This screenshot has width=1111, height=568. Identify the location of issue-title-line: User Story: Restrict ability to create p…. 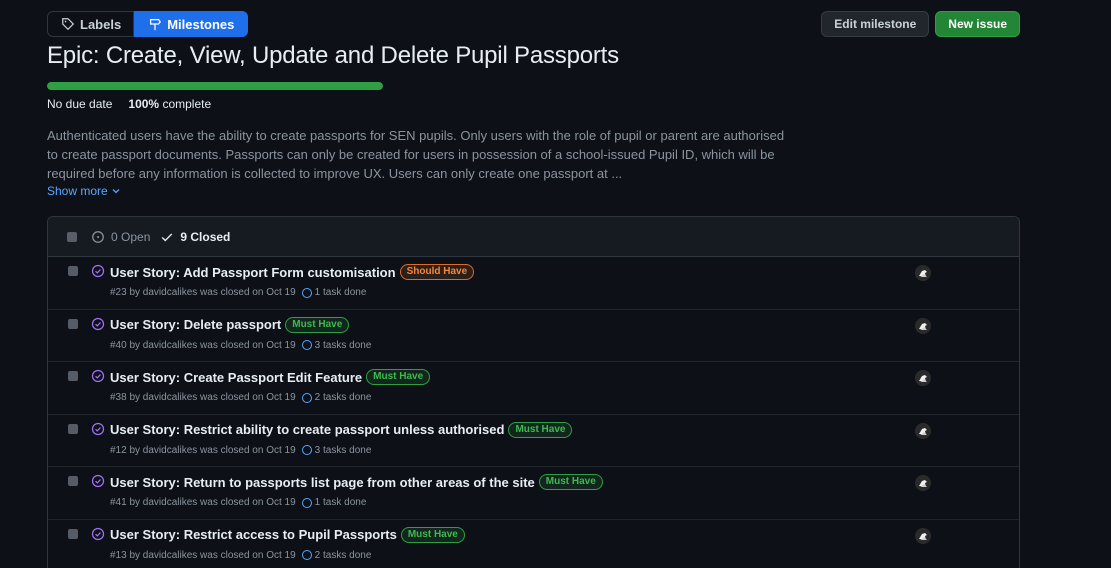
(341, 429).